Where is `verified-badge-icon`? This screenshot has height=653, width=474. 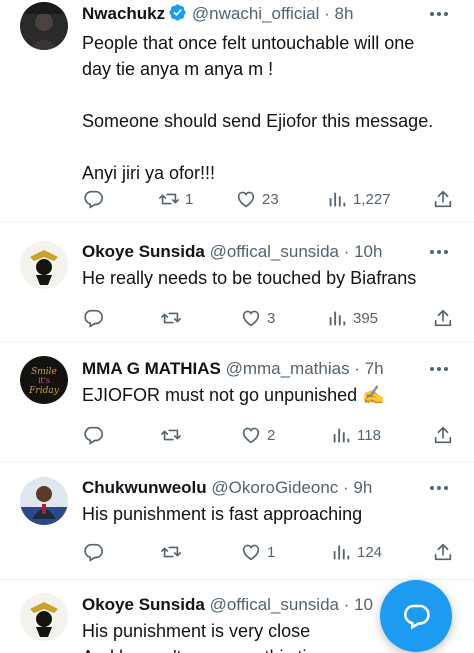
verified-badge-icon is located at coordinates (177, 12).